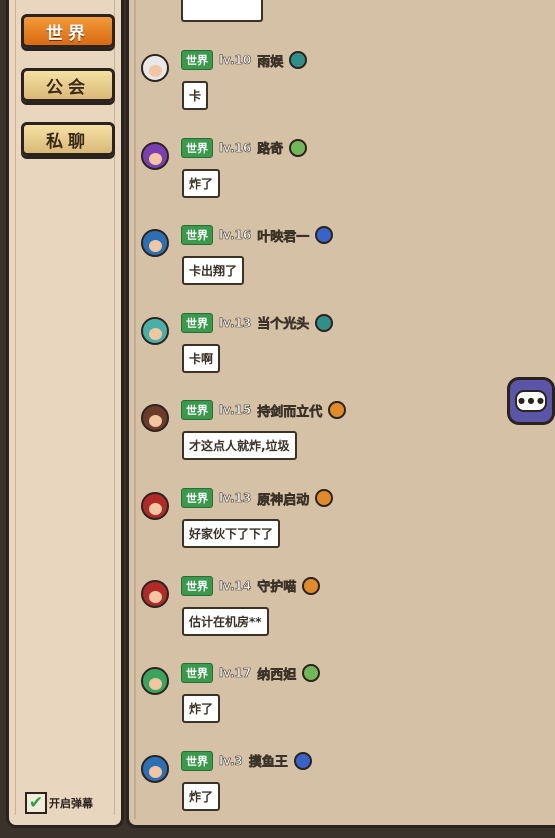 This screenshot has width=555, height=838. I want to click on message-meta: 世界 lv.16 叶映君一, so click(257, 235).